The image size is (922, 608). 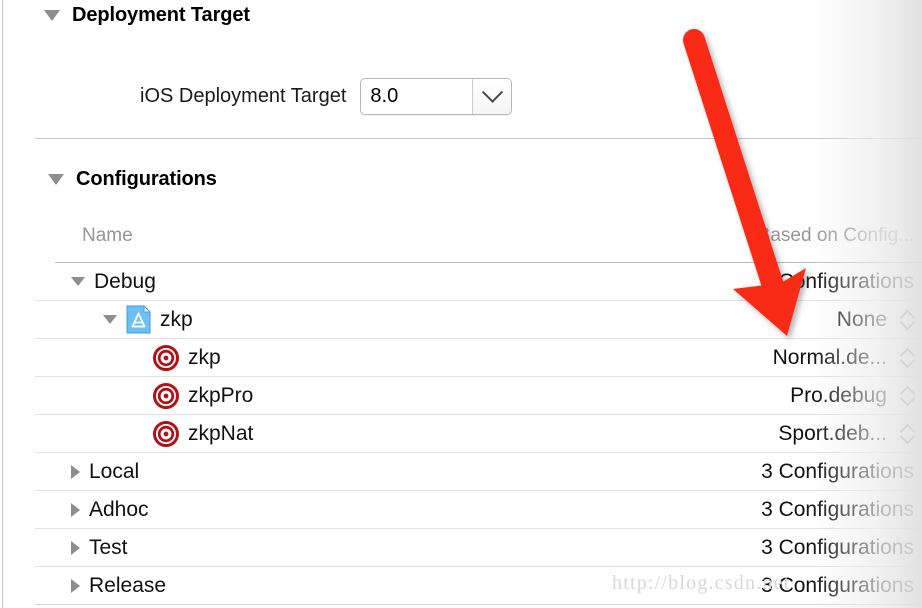 I want to click on row-name-cell: Release, so click(x=118, y=586).